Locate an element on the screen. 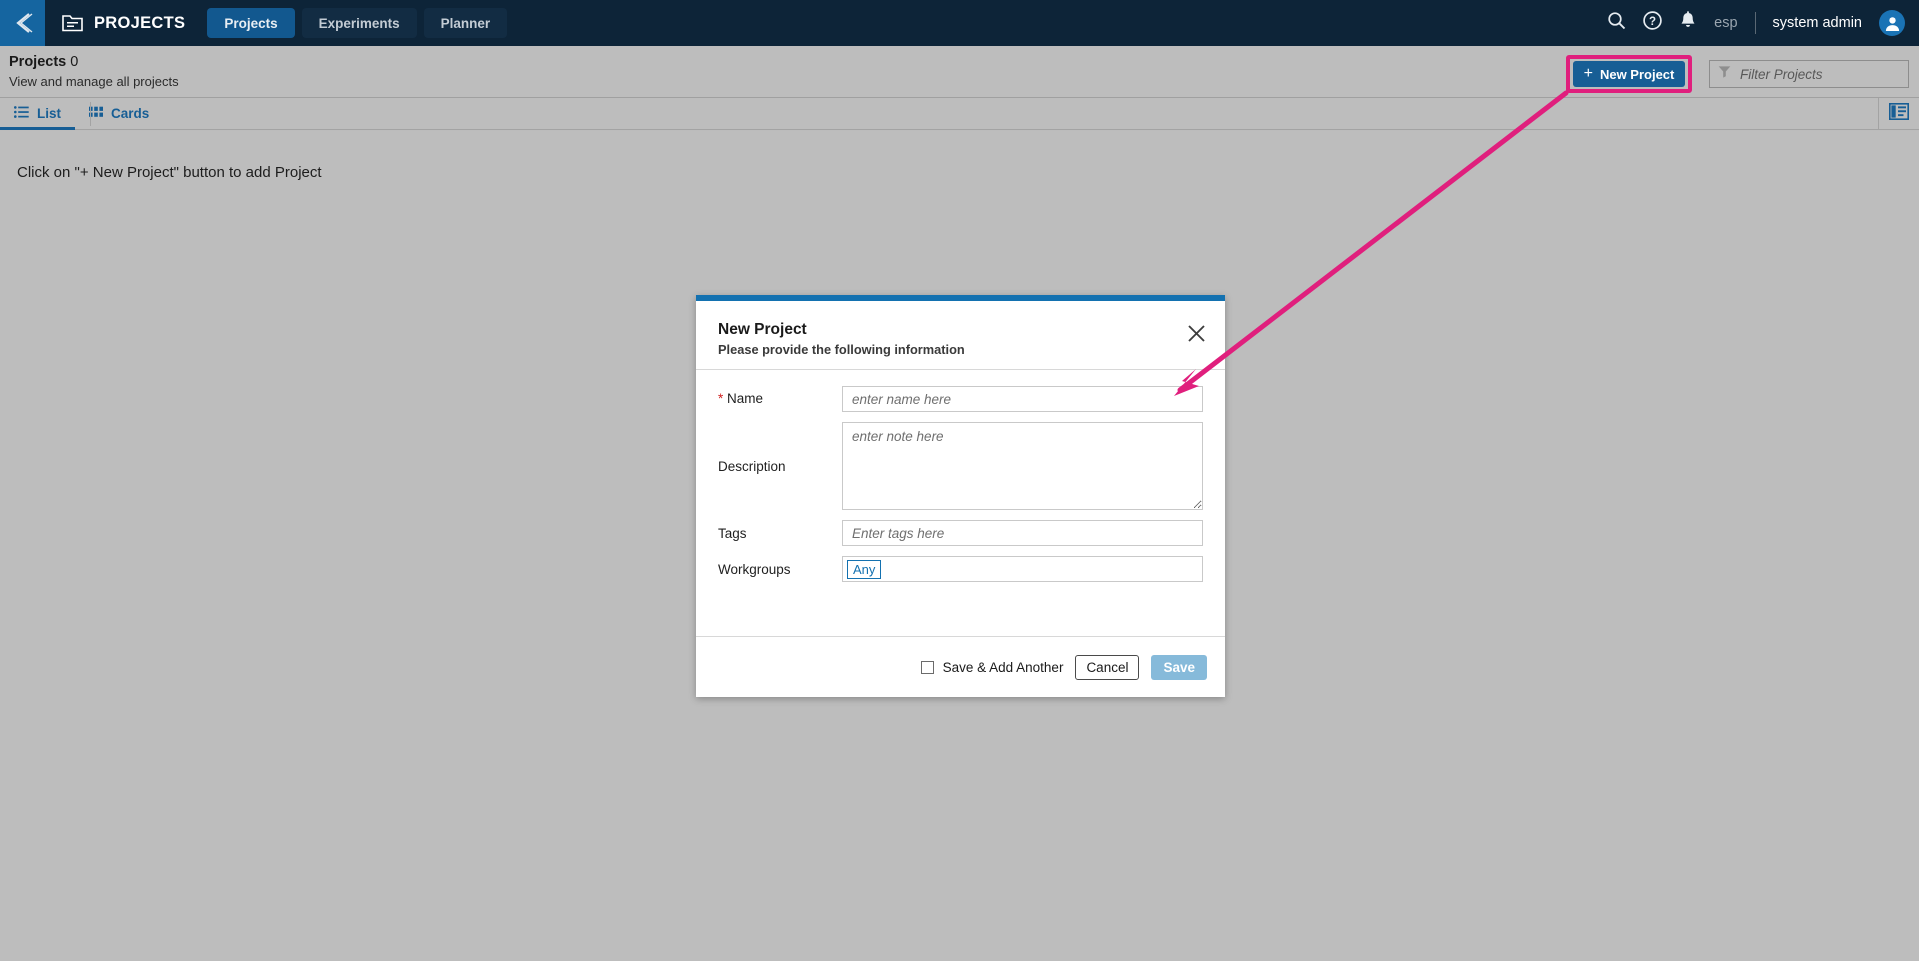  primary-nav-tabs: Projects Experiments Planner is located at coordinates (357, 23).